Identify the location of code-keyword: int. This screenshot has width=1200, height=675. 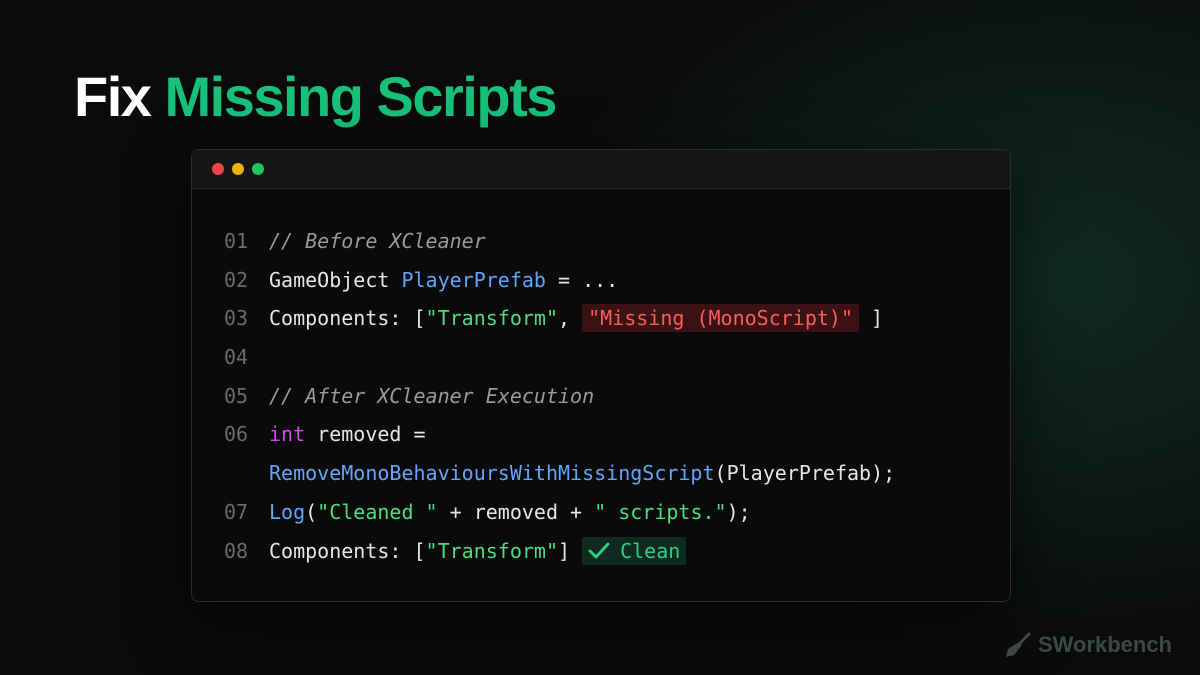
(287, 434).